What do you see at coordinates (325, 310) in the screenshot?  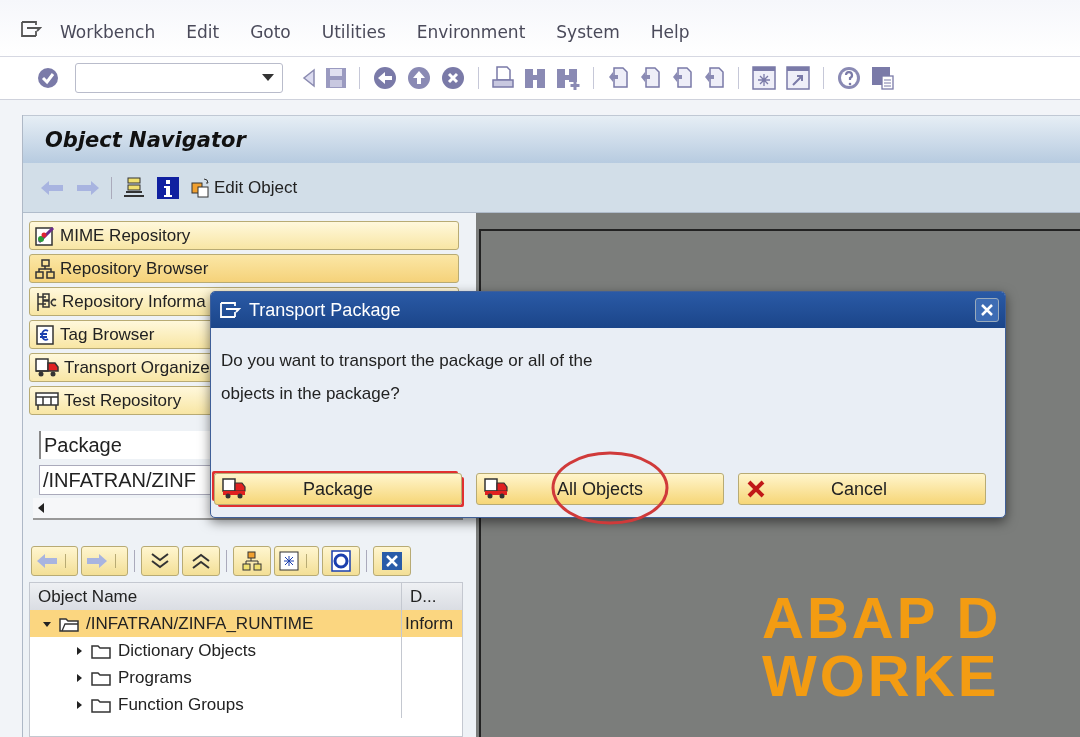 I see `dialog-title: Transport Package` at bounding box center [325, 310].